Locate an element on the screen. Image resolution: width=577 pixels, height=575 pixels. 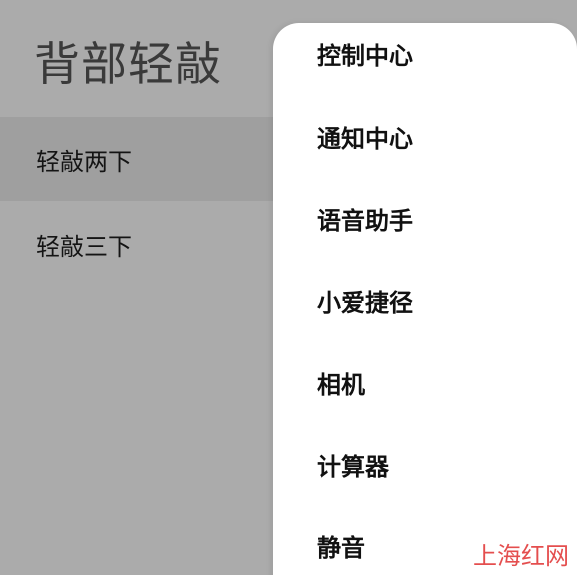
menu-item-camera: 相机 is located at coordinates (341, 382).